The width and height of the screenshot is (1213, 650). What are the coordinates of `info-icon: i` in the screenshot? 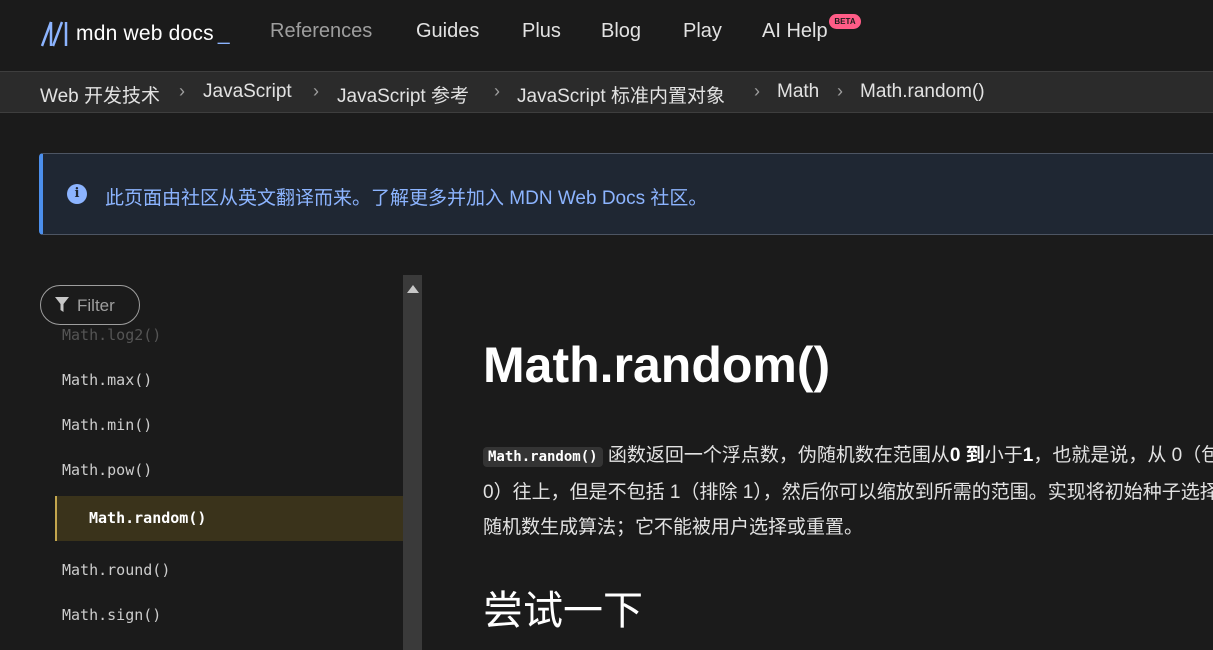 It's located at (77, 194).